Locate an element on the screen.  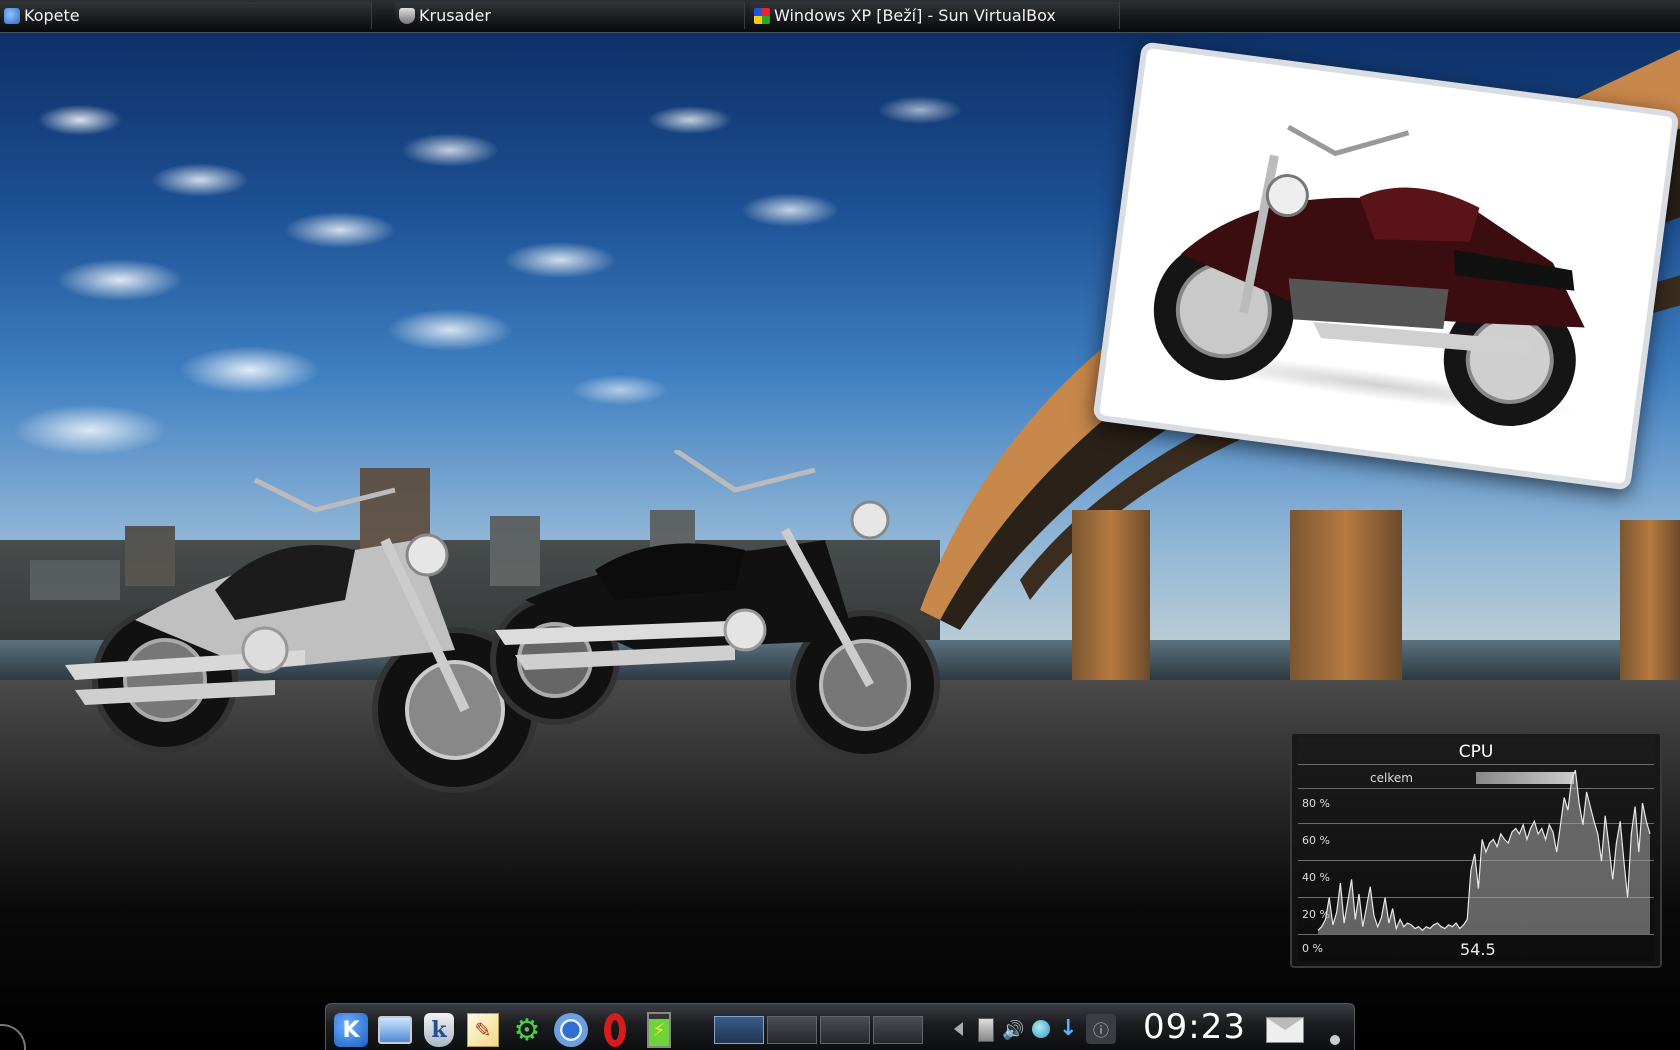
bottom-panel: K k ✎ ⚙ ⚡ 🔊 ↓ ⓘ 09:23 is located at coordinates (840, 1026).